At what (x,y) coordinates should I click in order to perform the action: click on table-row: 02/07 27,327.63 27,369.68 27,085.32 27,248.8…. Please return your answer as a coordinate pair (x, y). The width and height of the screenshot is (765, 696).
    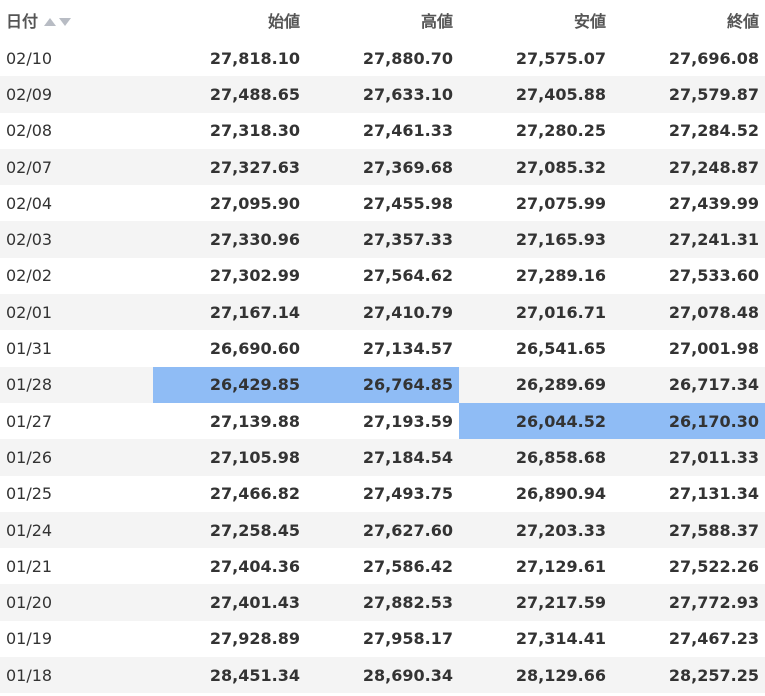
    Looking at the image, I should click on (382, 167).